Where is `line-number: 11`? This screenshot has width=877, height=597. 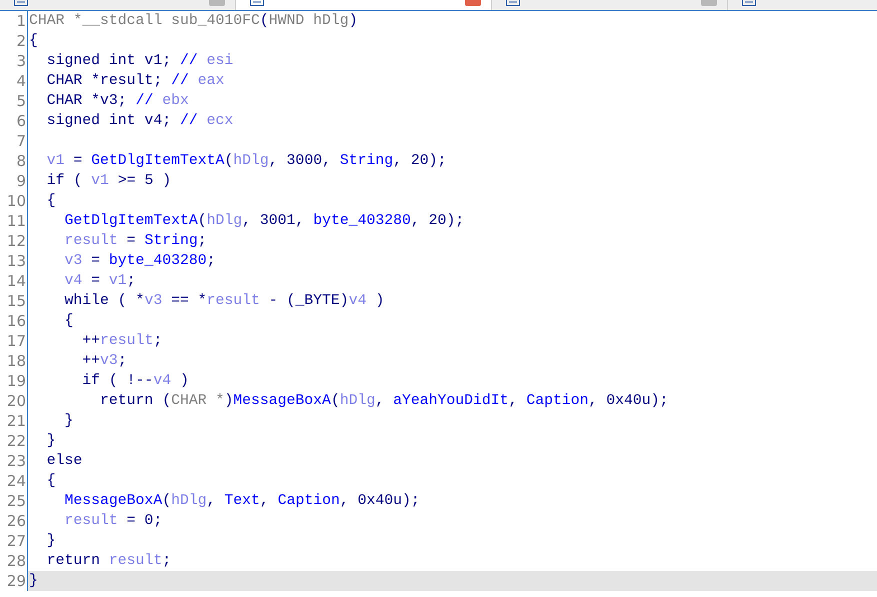
line-number: 11 is located at coordinates (16, 221).